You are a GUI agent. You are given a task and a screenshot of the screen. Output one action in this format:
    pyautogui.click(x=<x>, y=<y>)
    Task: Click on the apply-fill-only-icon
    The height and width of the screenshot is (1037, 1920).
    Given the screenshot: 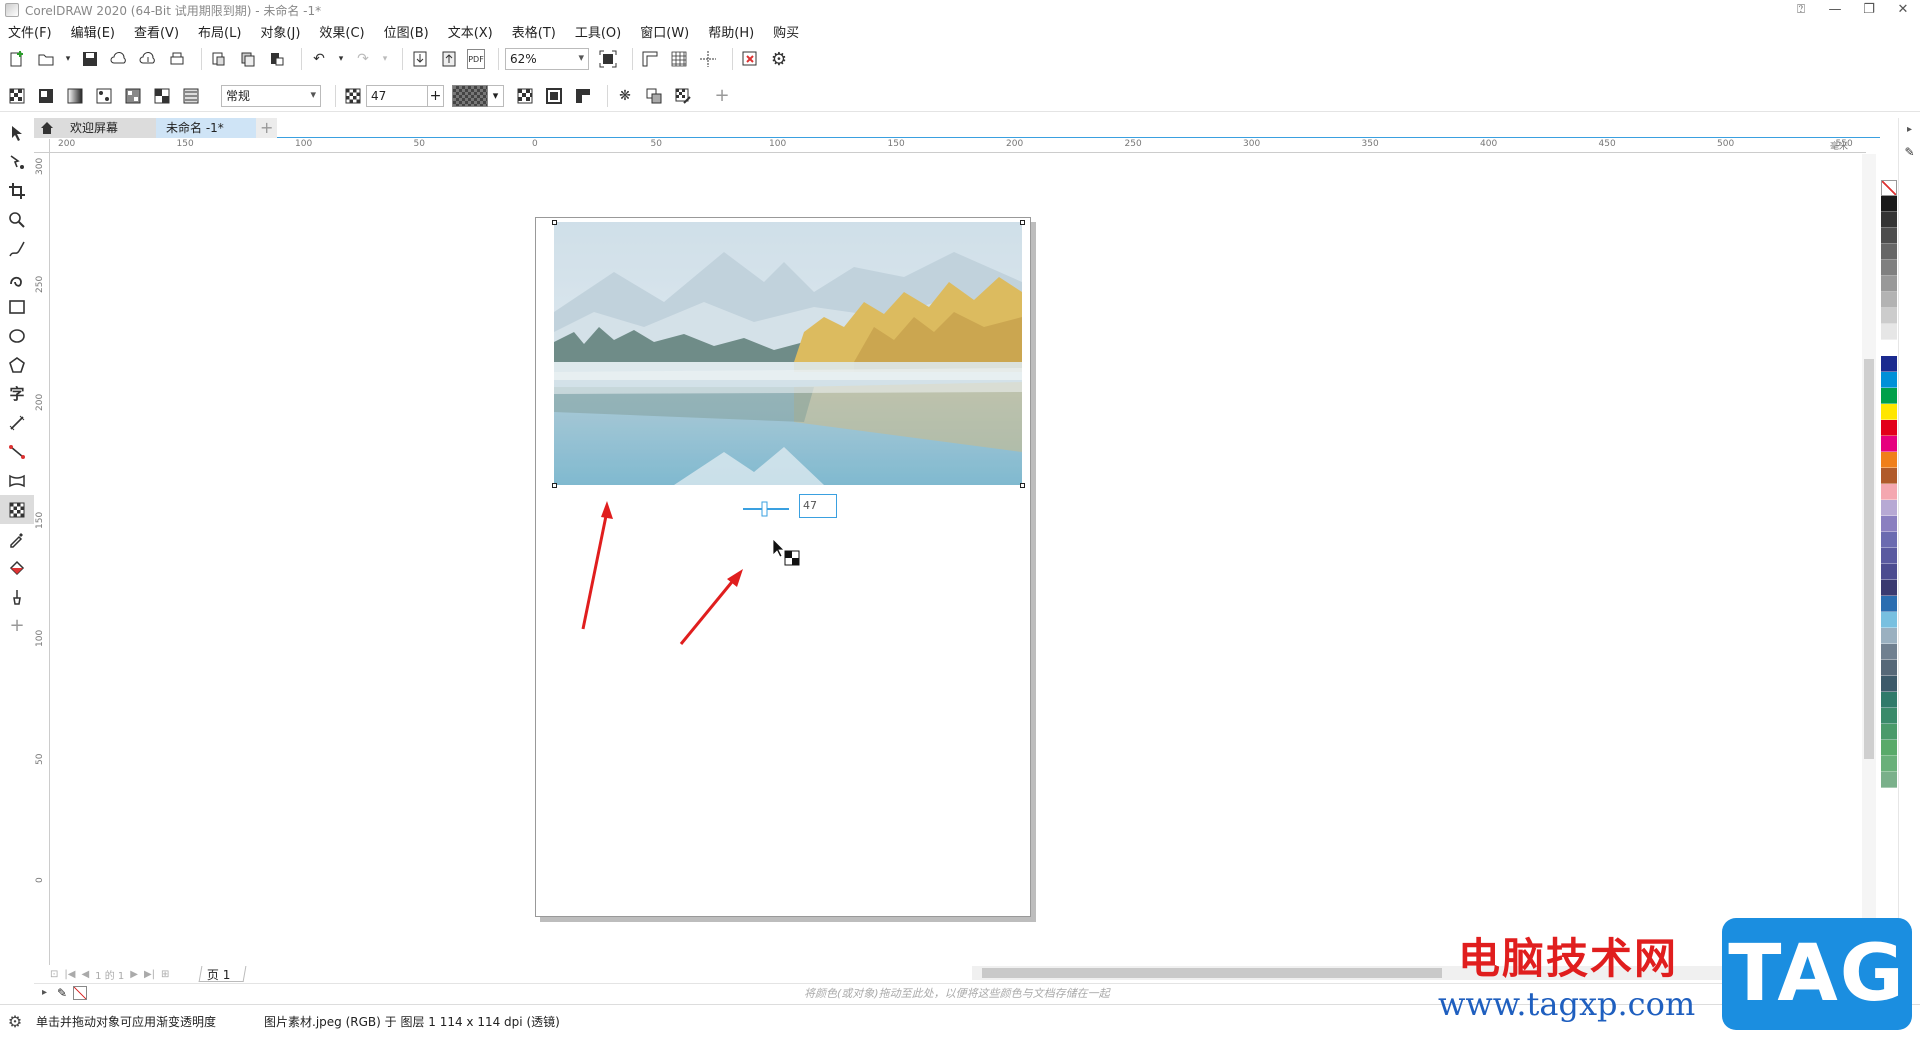 What is the action you would take?
    pyautogui.click(x=525, y=96)
    